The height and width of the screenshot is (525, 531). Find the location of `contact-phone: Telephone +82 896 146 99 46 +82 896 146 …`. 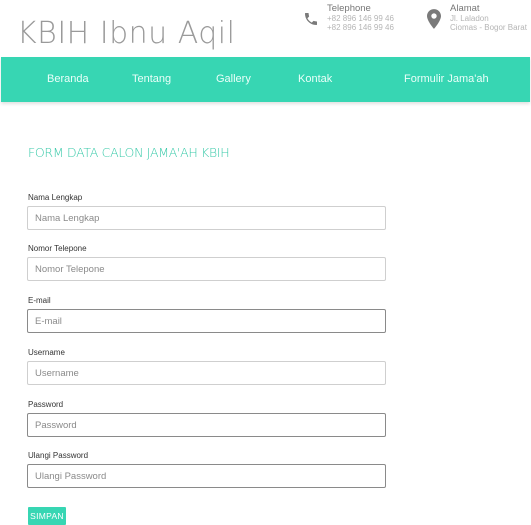

contact-phone: Telephone +82 896 146 99 46 +82 896 146 … is located at coordinates (347, 19).